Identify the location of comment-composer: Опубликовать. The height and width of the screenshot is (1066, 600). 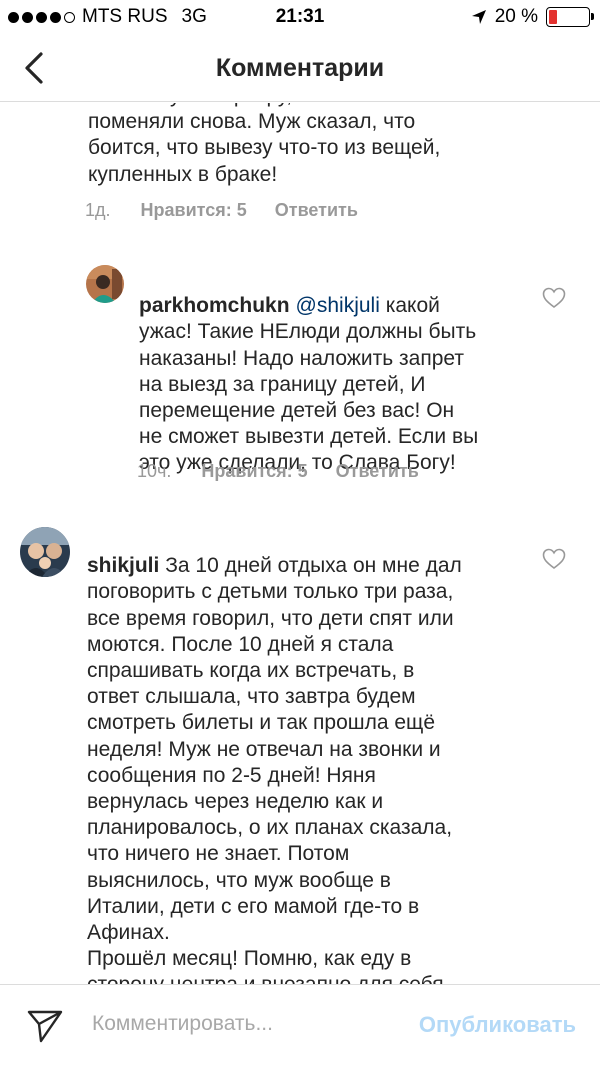
(300, 1025).